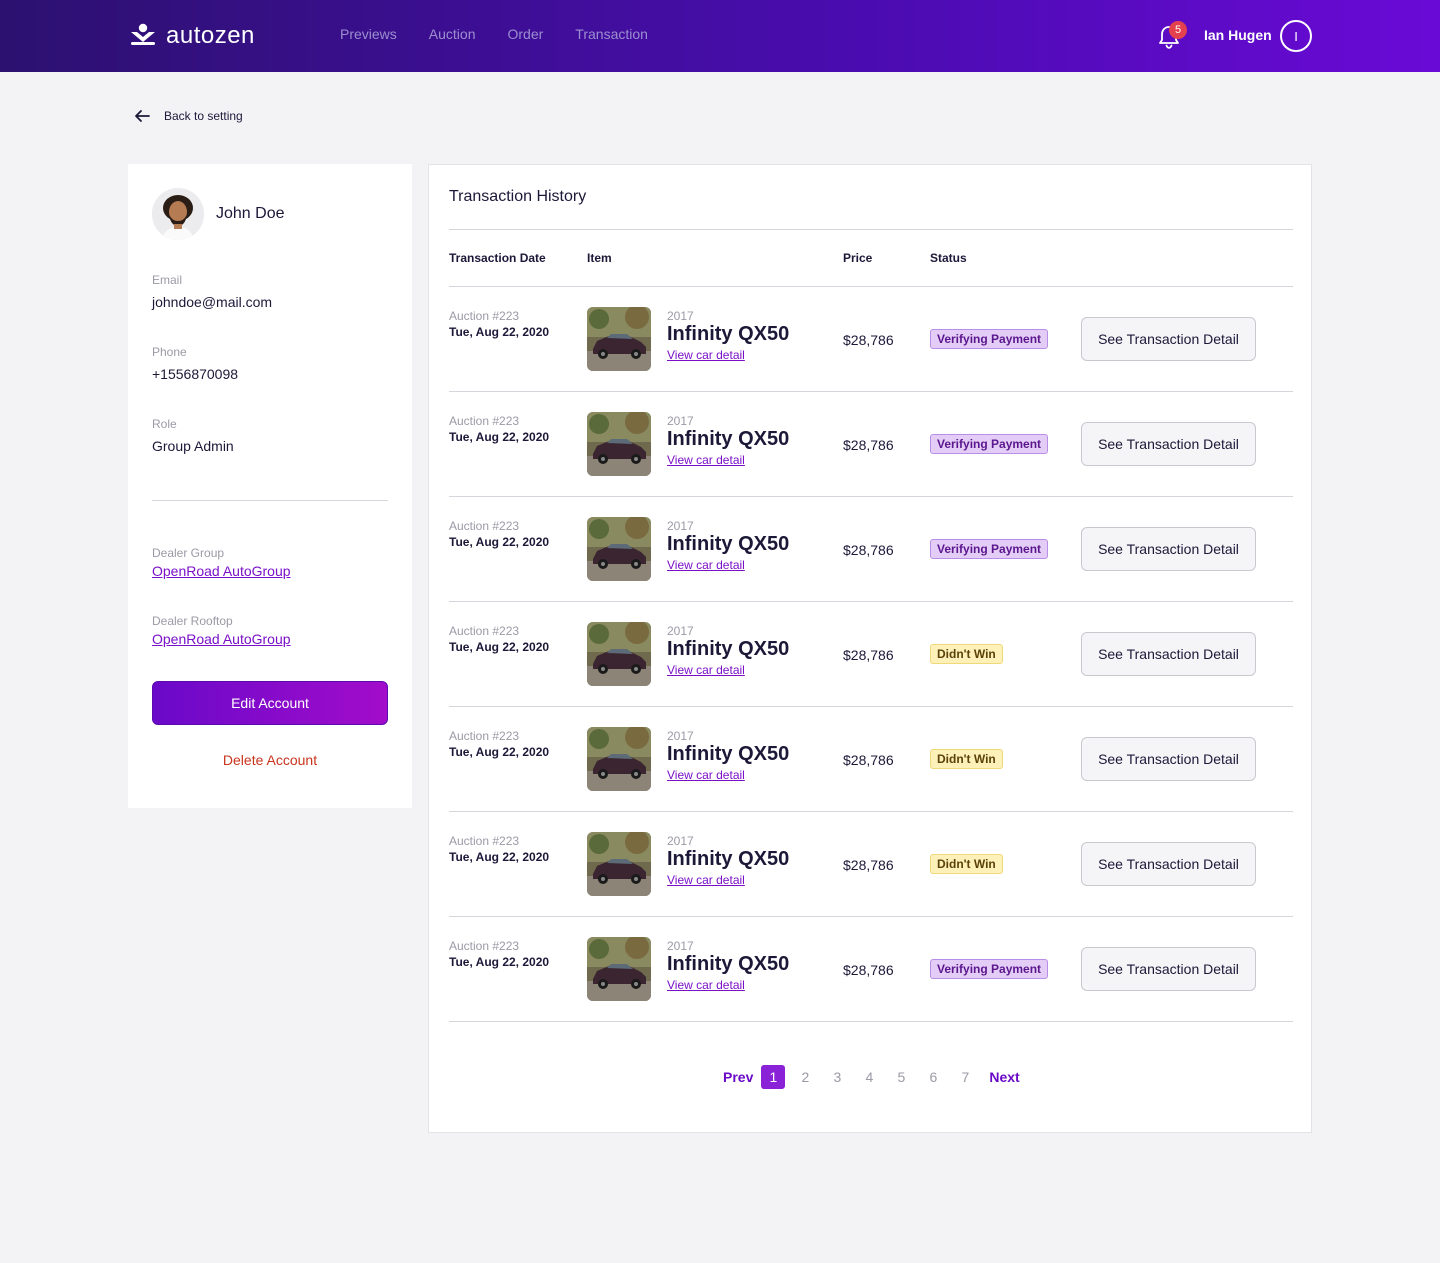 This screenshot has width=1440, height=1263. Describe the element at coordinates (1296, 36) in the screenshot. I see `user-avatar: I` at that location.